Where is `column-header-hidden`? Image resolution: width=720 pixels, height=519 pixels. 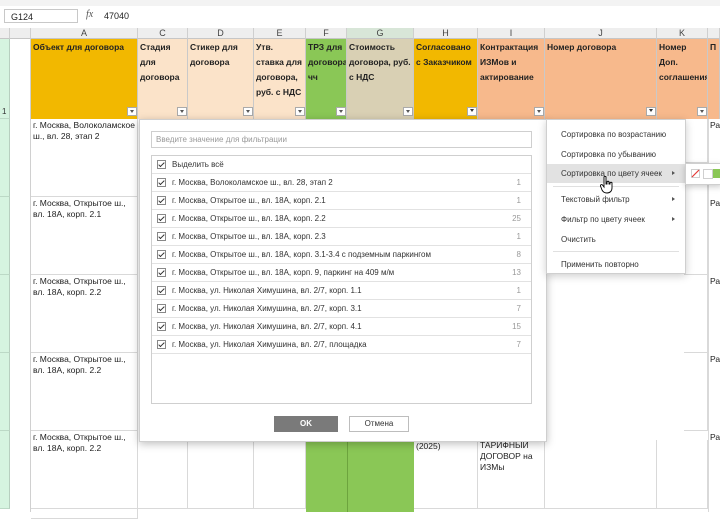
column-header-hidden is located at coordinates (20, 33).